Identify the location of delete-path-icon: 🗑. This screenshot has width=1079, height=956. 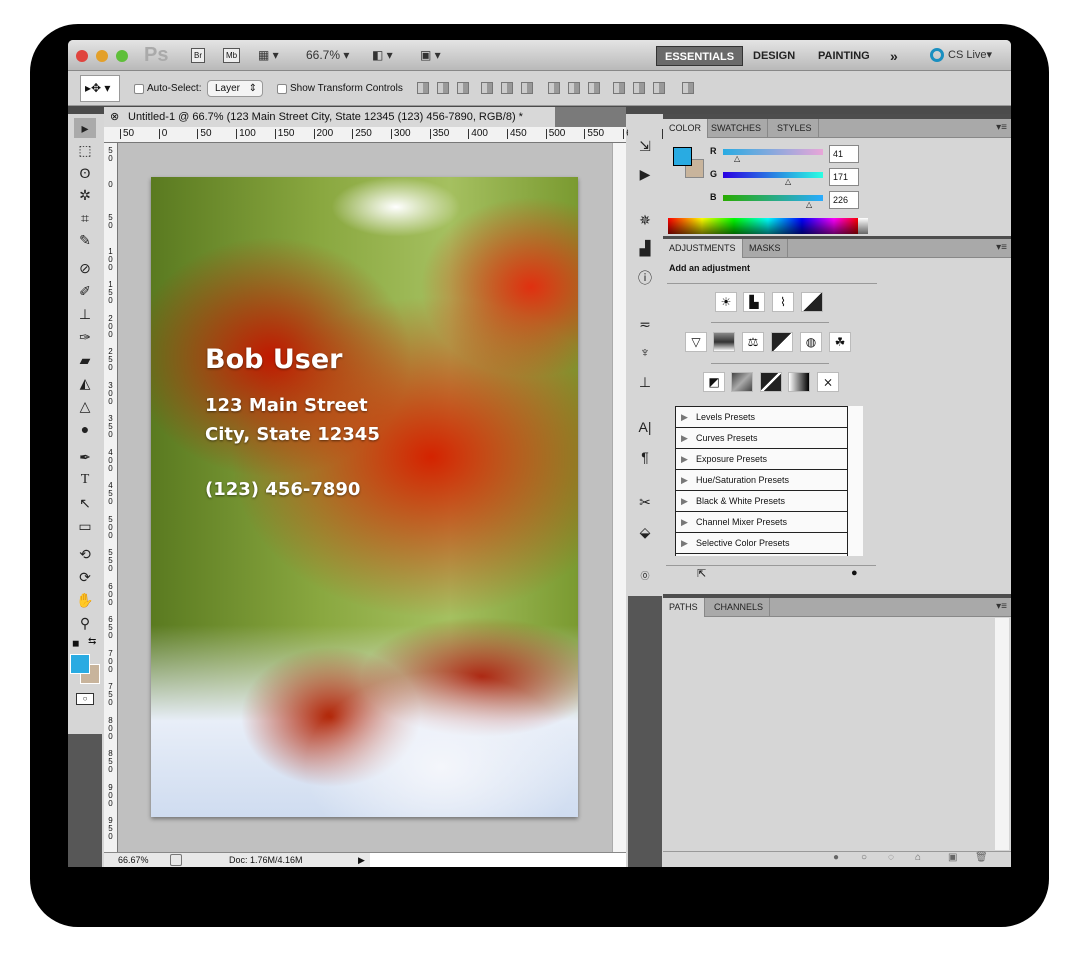
(981, 857).